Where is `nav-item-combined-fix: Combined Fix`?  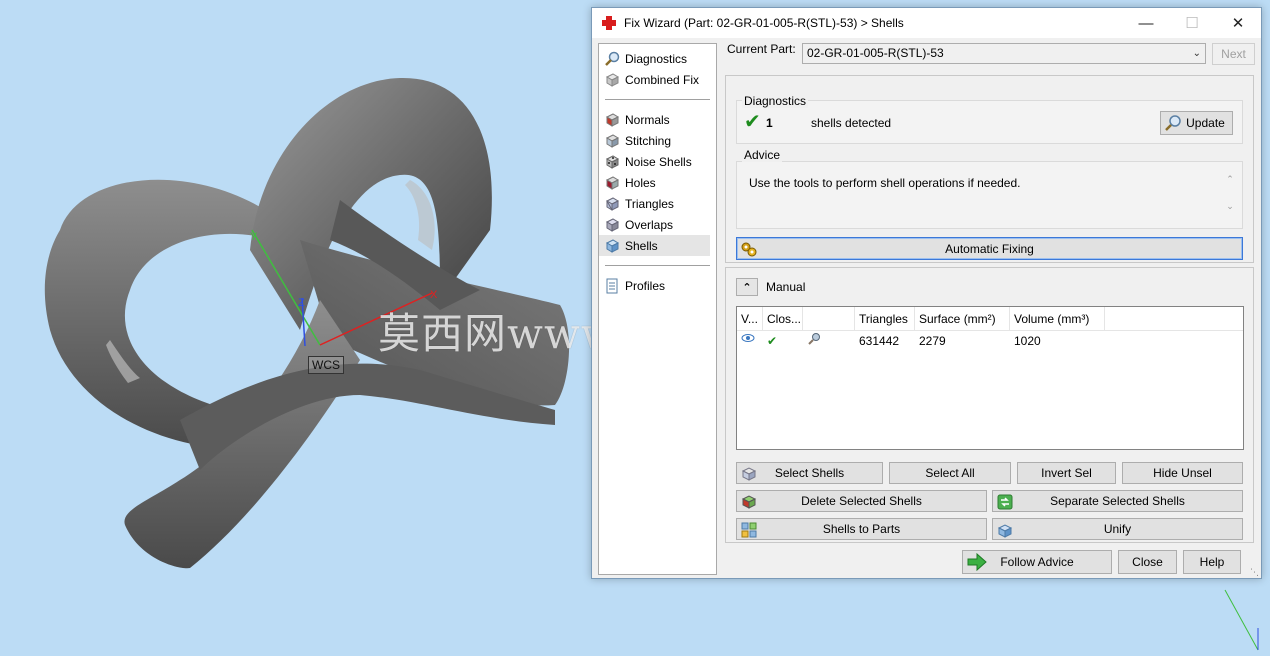 nav-item-combined-fix: Combined Fix is located at coordinates (654, 79).